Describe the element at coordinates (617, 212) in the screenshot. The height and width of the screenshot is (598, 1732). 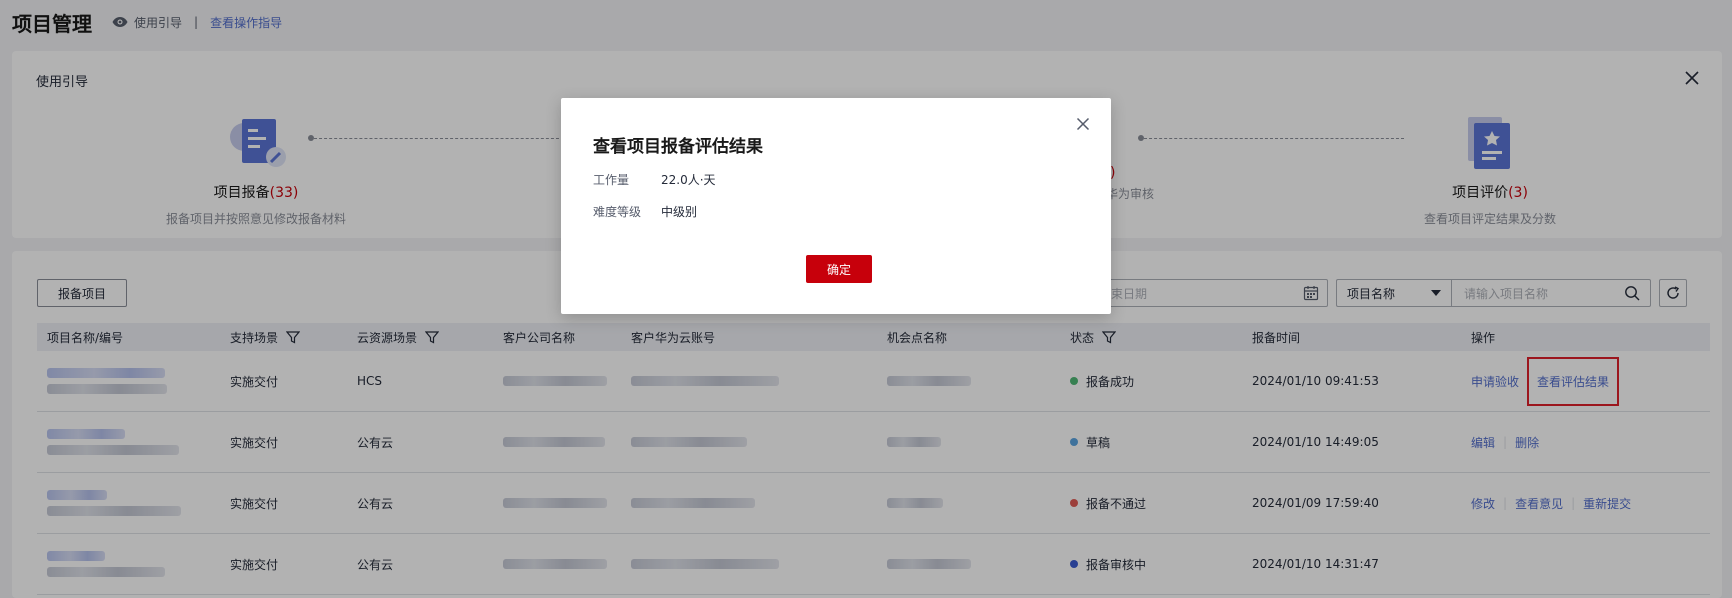
I see `difficulty-label: 难度等级` at that location.